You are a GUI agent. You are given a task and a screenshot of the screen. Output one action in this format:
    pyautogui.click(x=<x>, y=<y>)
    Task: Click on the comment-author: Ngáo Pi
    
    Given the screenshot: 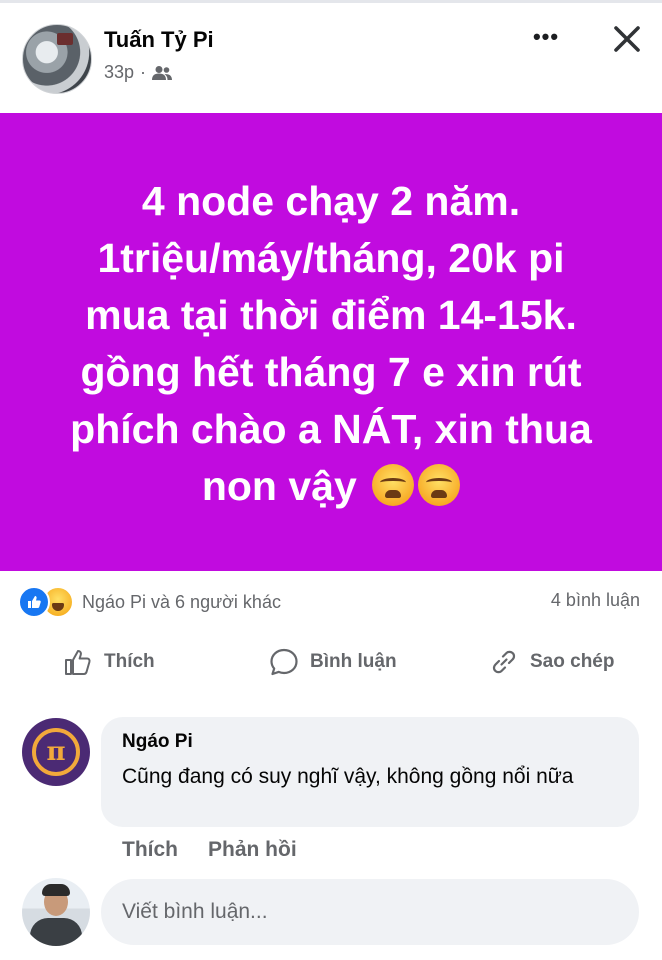 What is the action you would take?
    pyautogui.click(x=369, y=742)
    